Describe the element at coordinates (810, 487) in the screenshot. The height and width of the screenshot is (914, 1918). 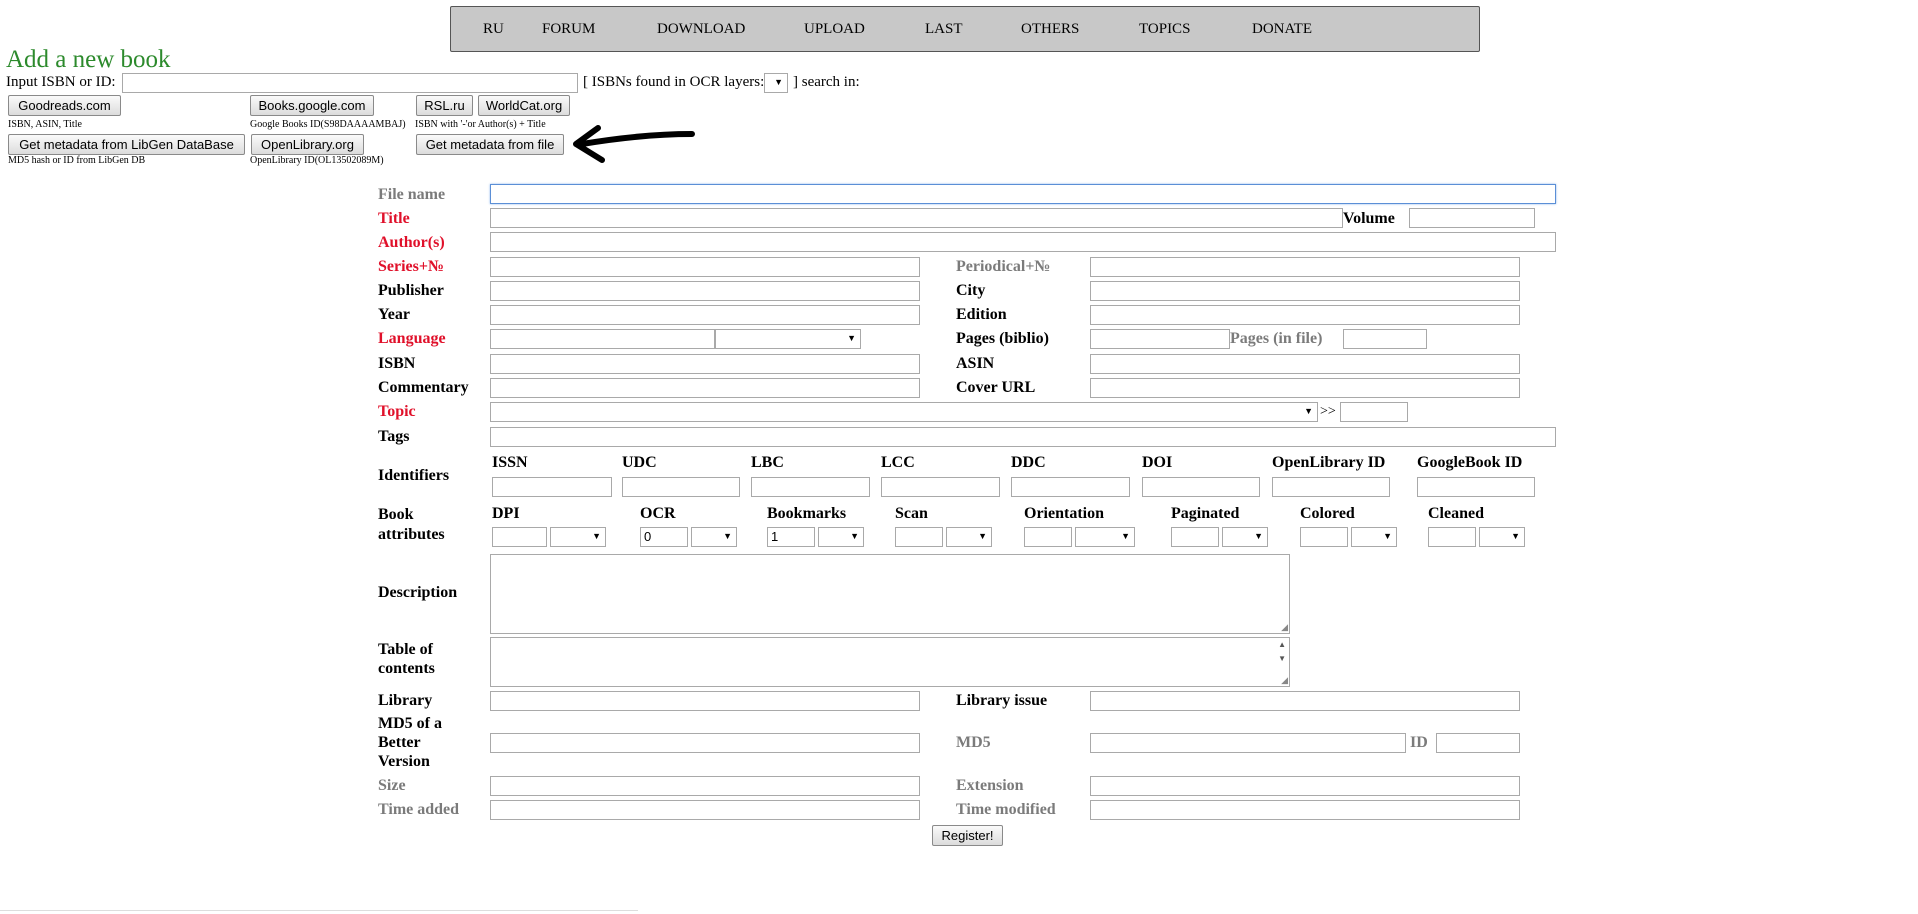
I see `lbc-input` at that location.